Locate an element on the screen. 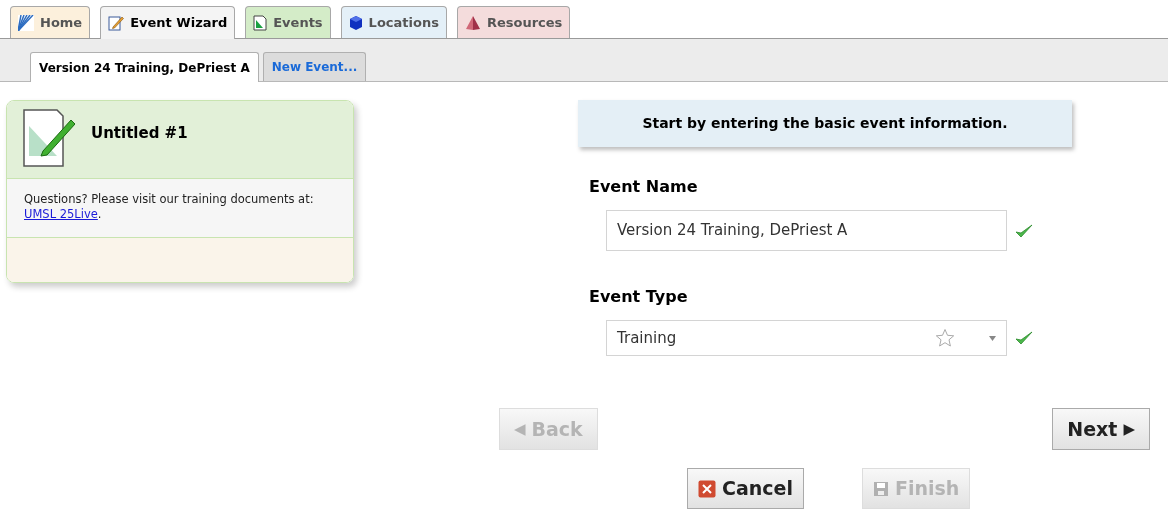  cancel-button: Cancel is located at coordinates (745, 488).